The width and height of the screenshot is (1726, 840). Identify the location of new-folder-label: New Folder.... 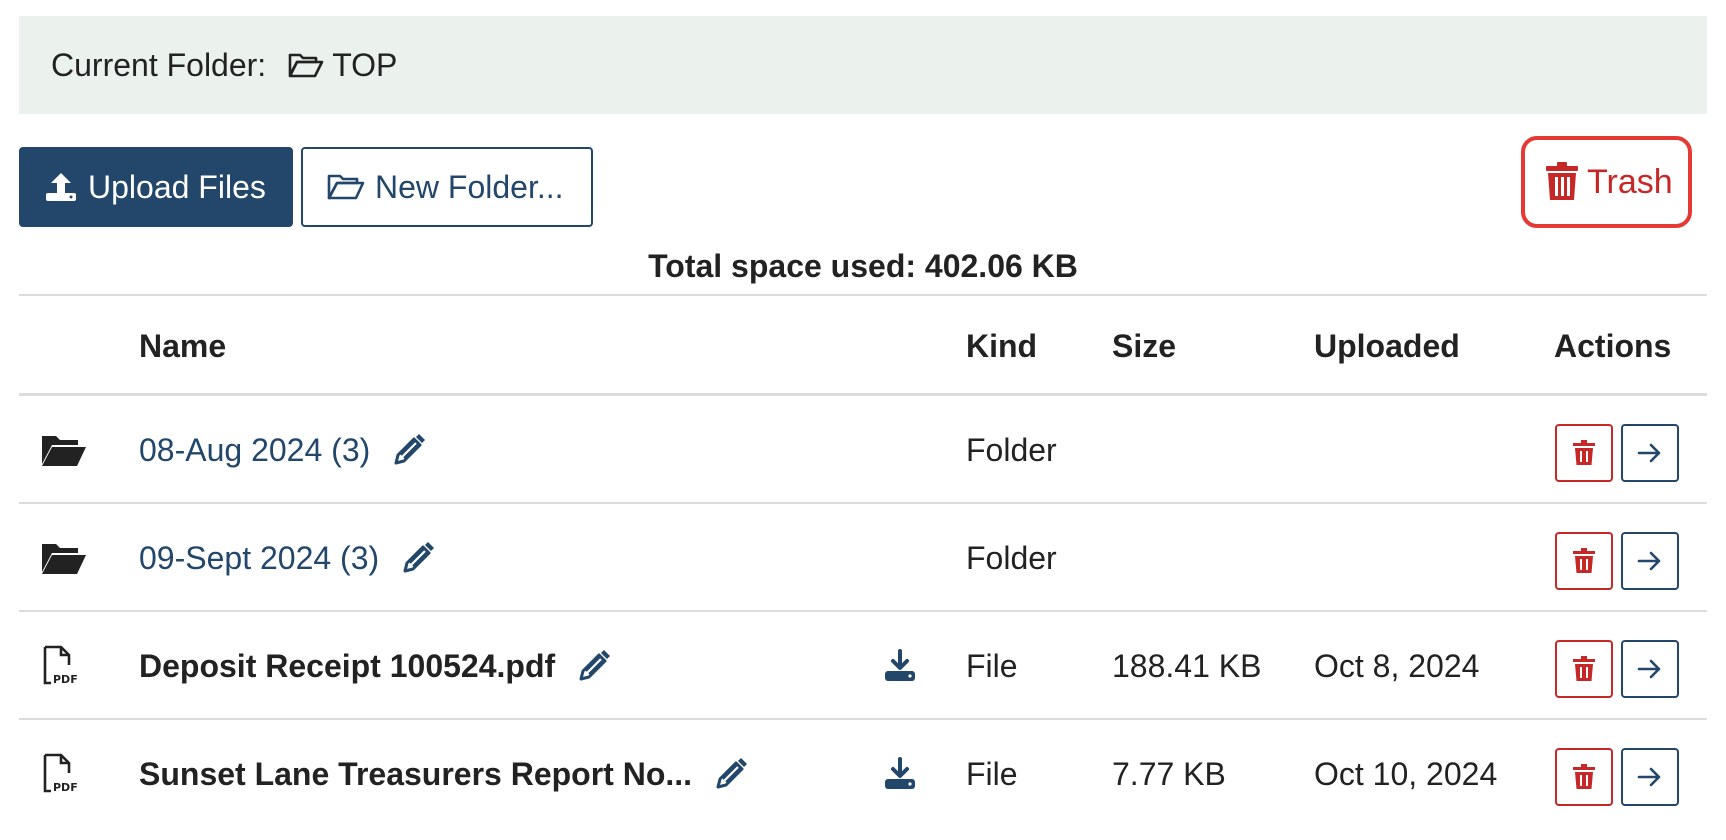
(469, 186).